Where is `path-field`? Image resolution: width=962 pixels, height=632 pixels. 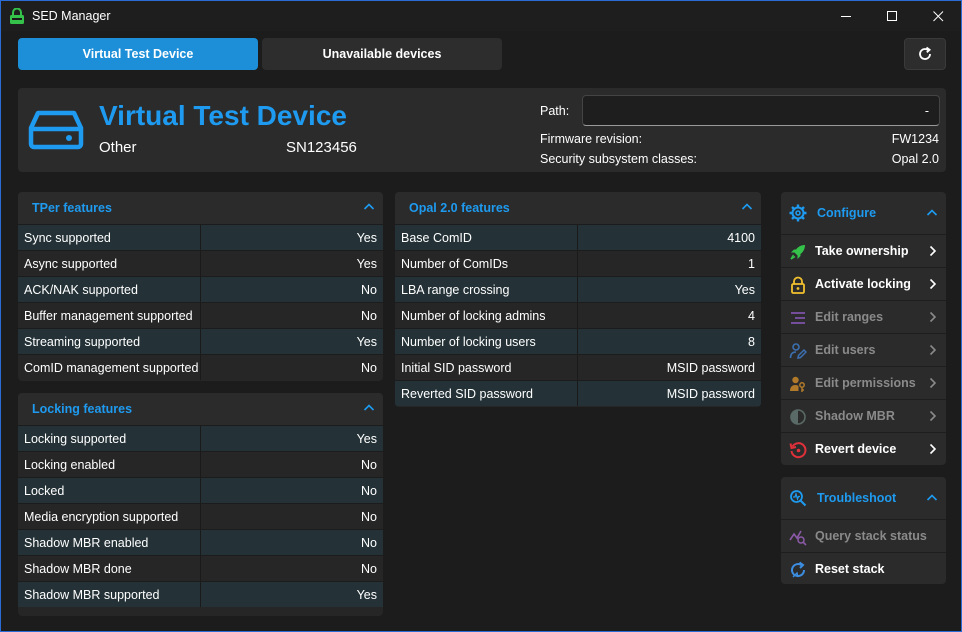 path-field is located at coordinates (761, 110).